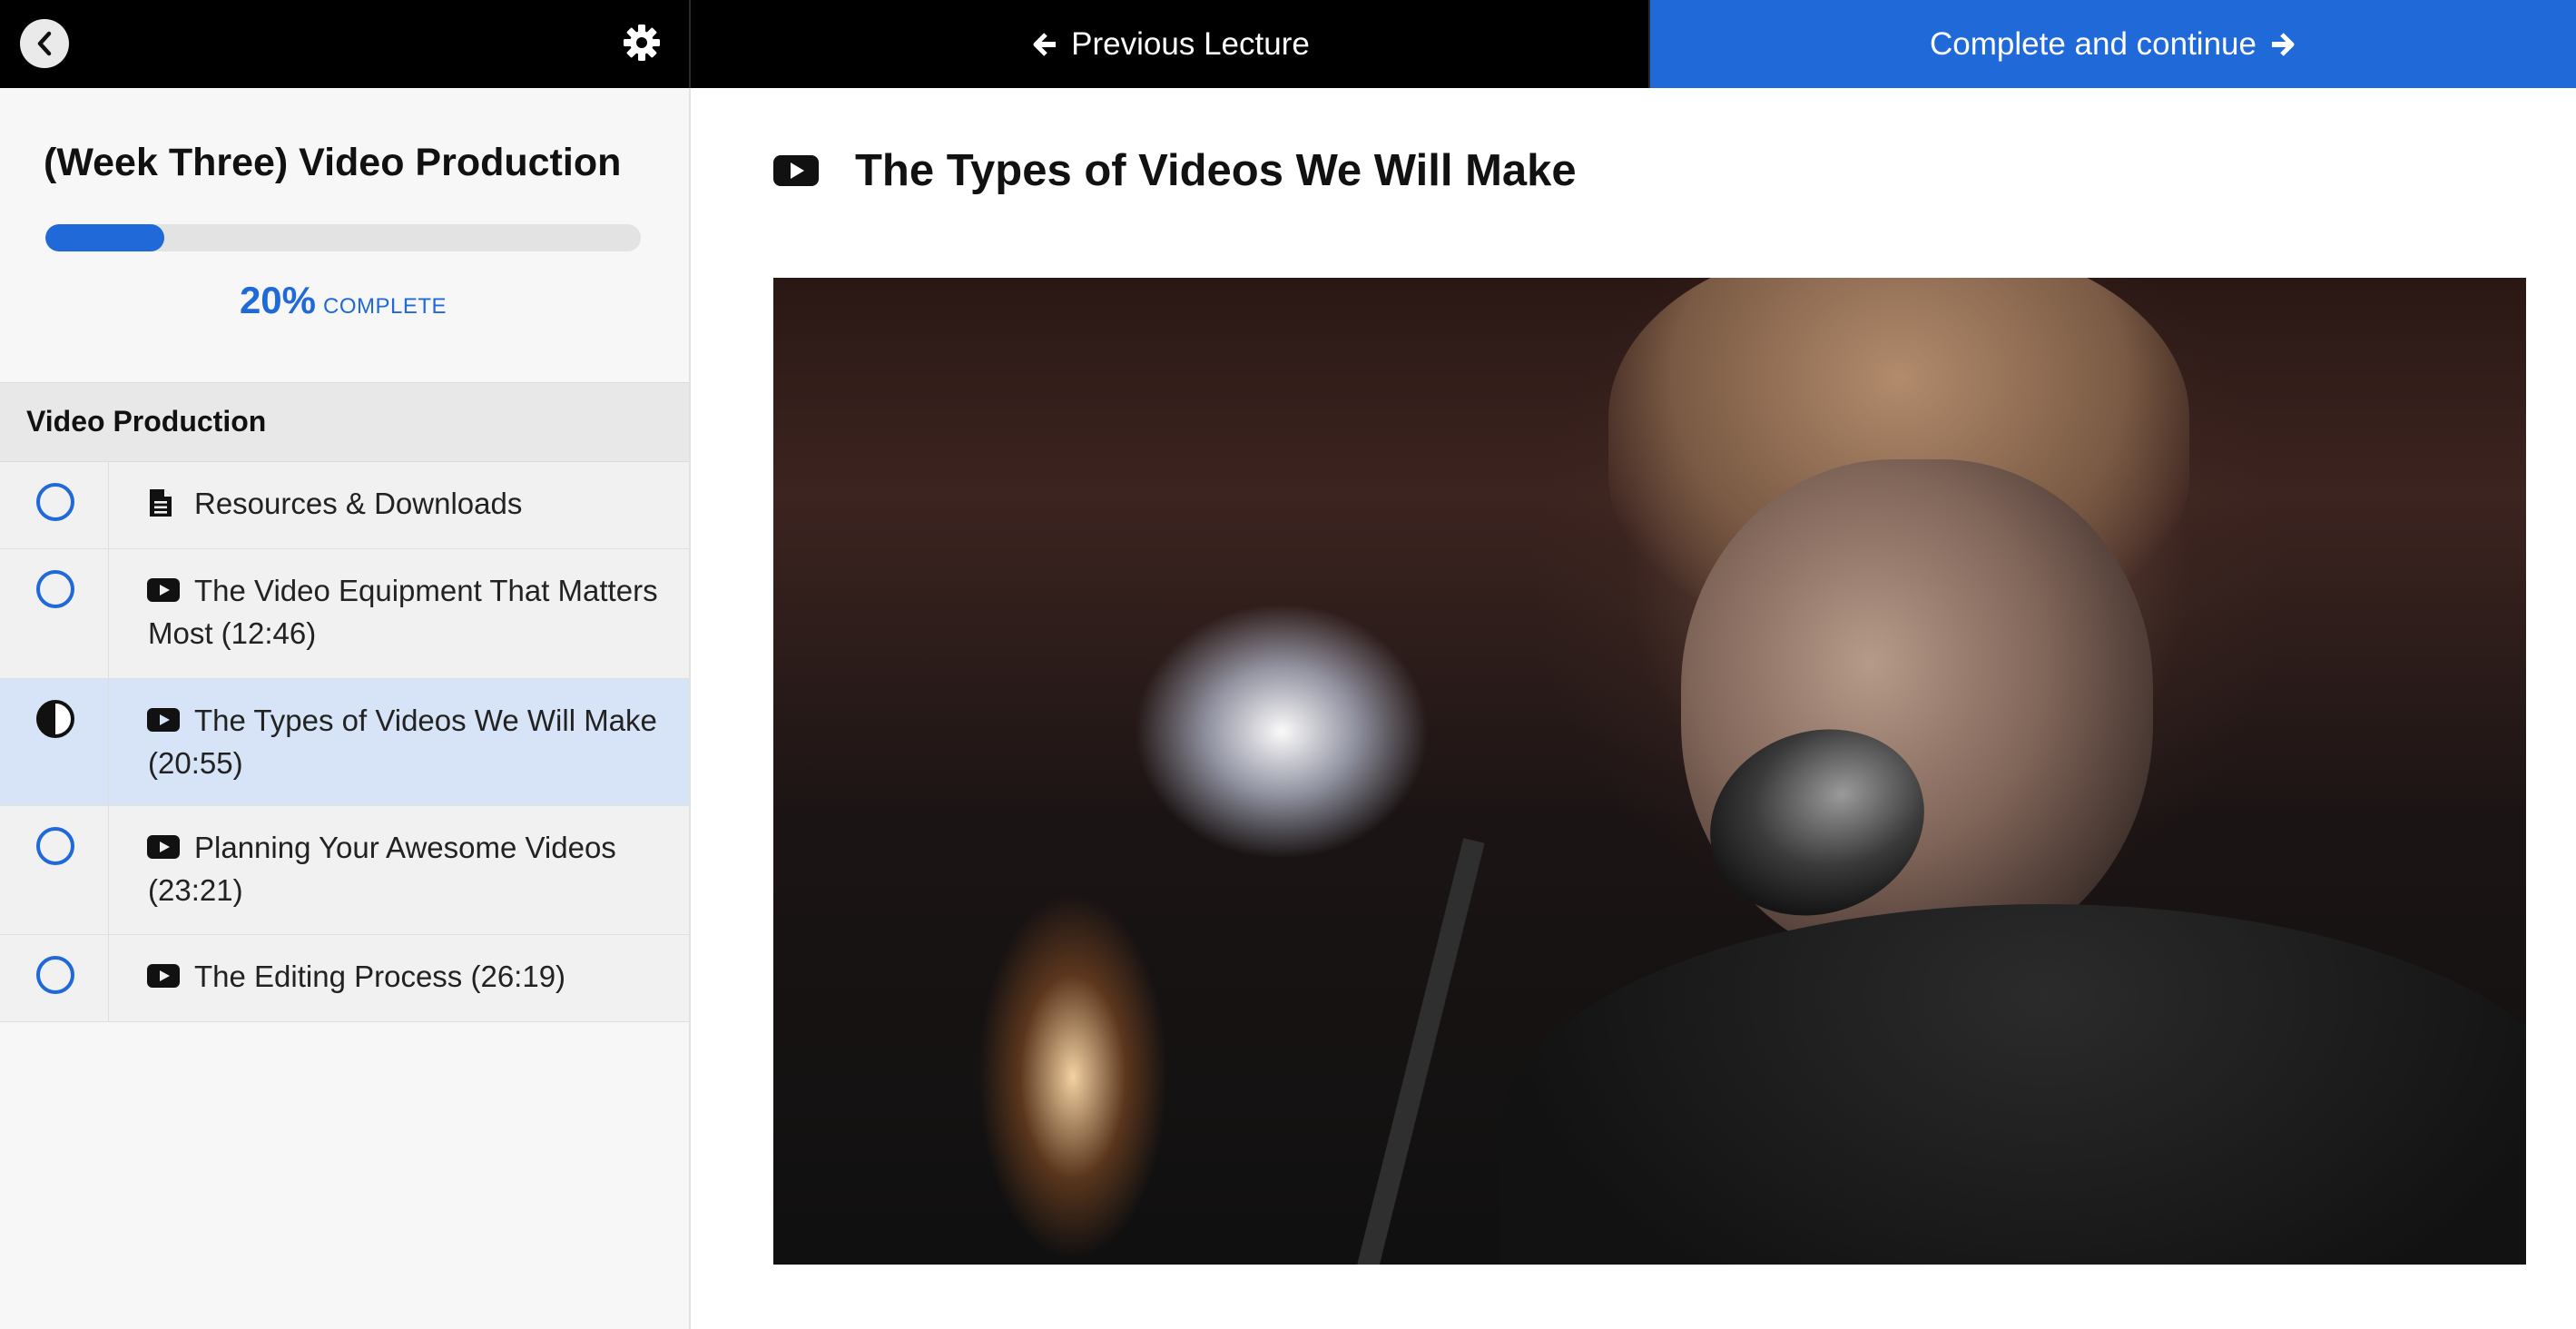  What do you see at coordinates (405, 847) in the screenshot?
I see `lecture-title-text: Planning Your Awesome Videos` at bounding box center [405, 847].